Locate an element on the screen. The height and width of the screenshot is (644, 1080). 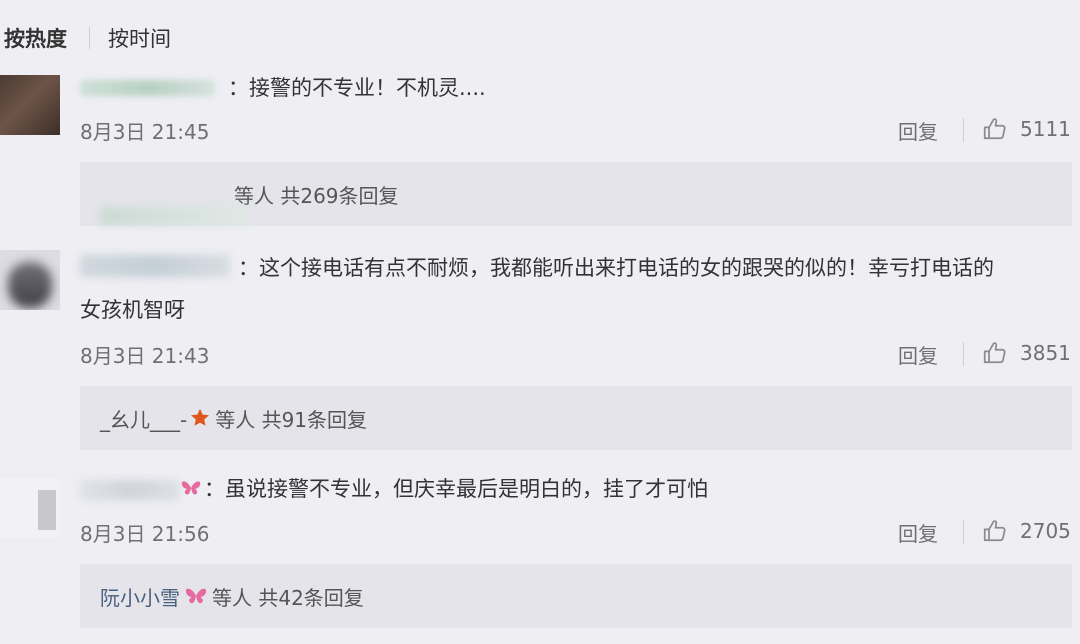
like-count: 5111 is located at coordinates (1045, 129).